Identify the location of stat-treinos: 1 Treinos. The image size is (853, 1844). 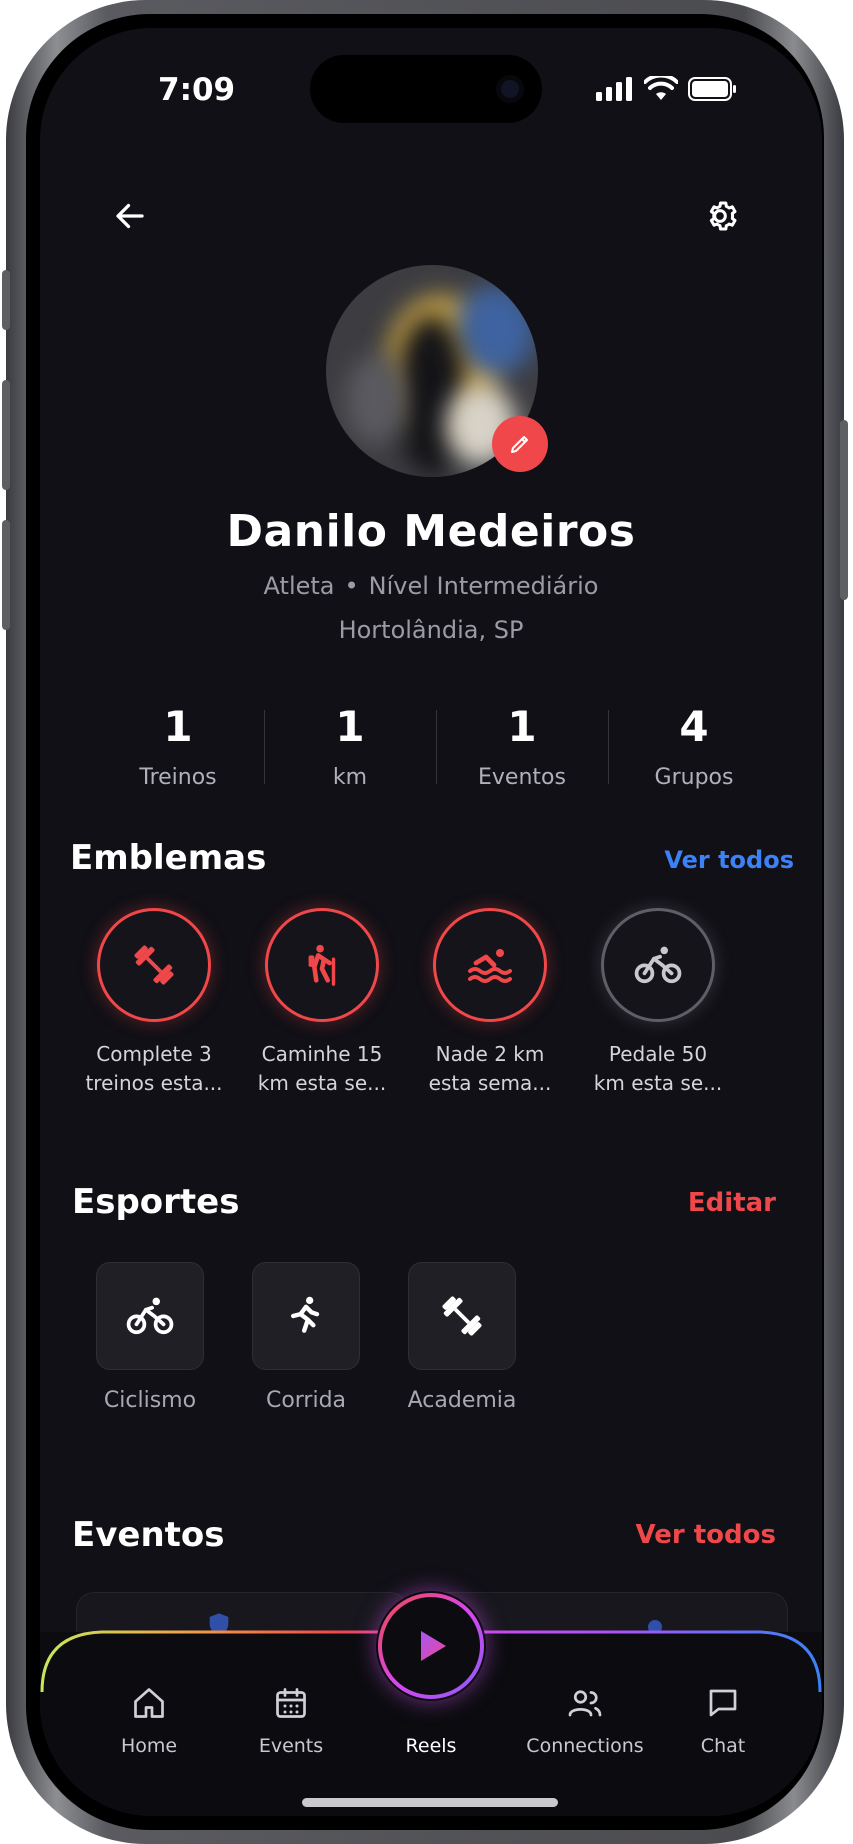
(178, 756).